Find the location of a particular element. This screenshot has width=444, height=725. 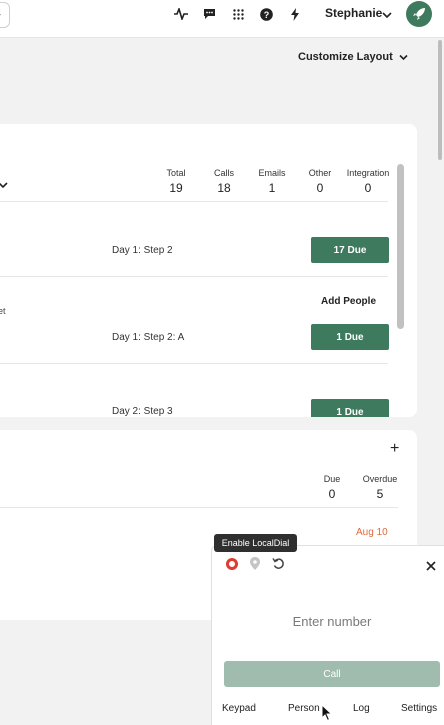

localdial-tooltip: Enable LocalDial is located at coordinates (255, 543).